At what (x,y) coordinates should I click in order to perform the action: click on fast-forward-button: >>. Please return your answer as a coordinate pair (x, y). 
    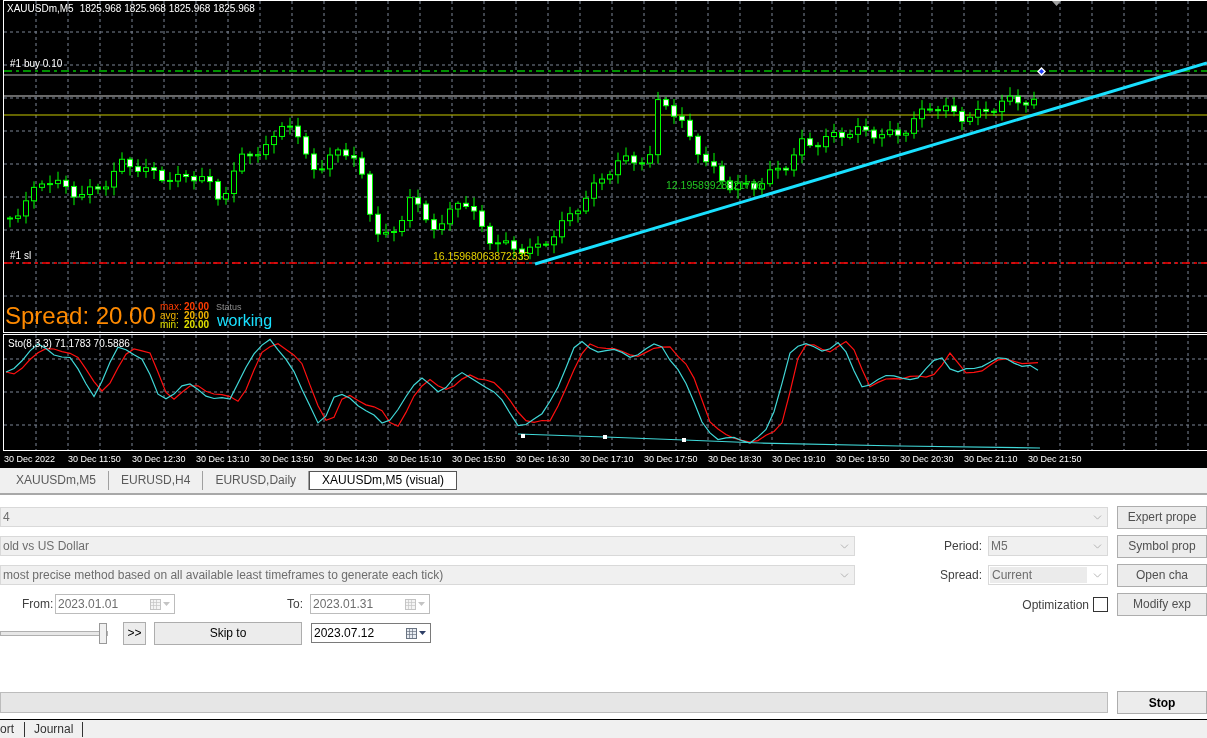
    Looking at the image, I should click on (134, 633).